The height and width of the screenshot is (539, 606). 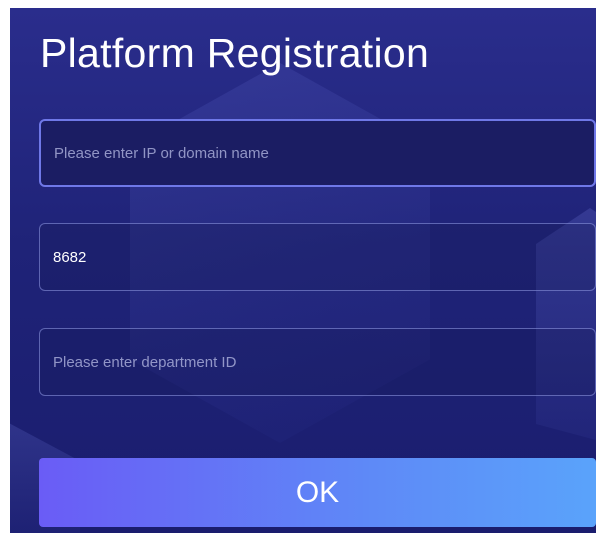 I want to click on port-input, so click(x=317, y=257).